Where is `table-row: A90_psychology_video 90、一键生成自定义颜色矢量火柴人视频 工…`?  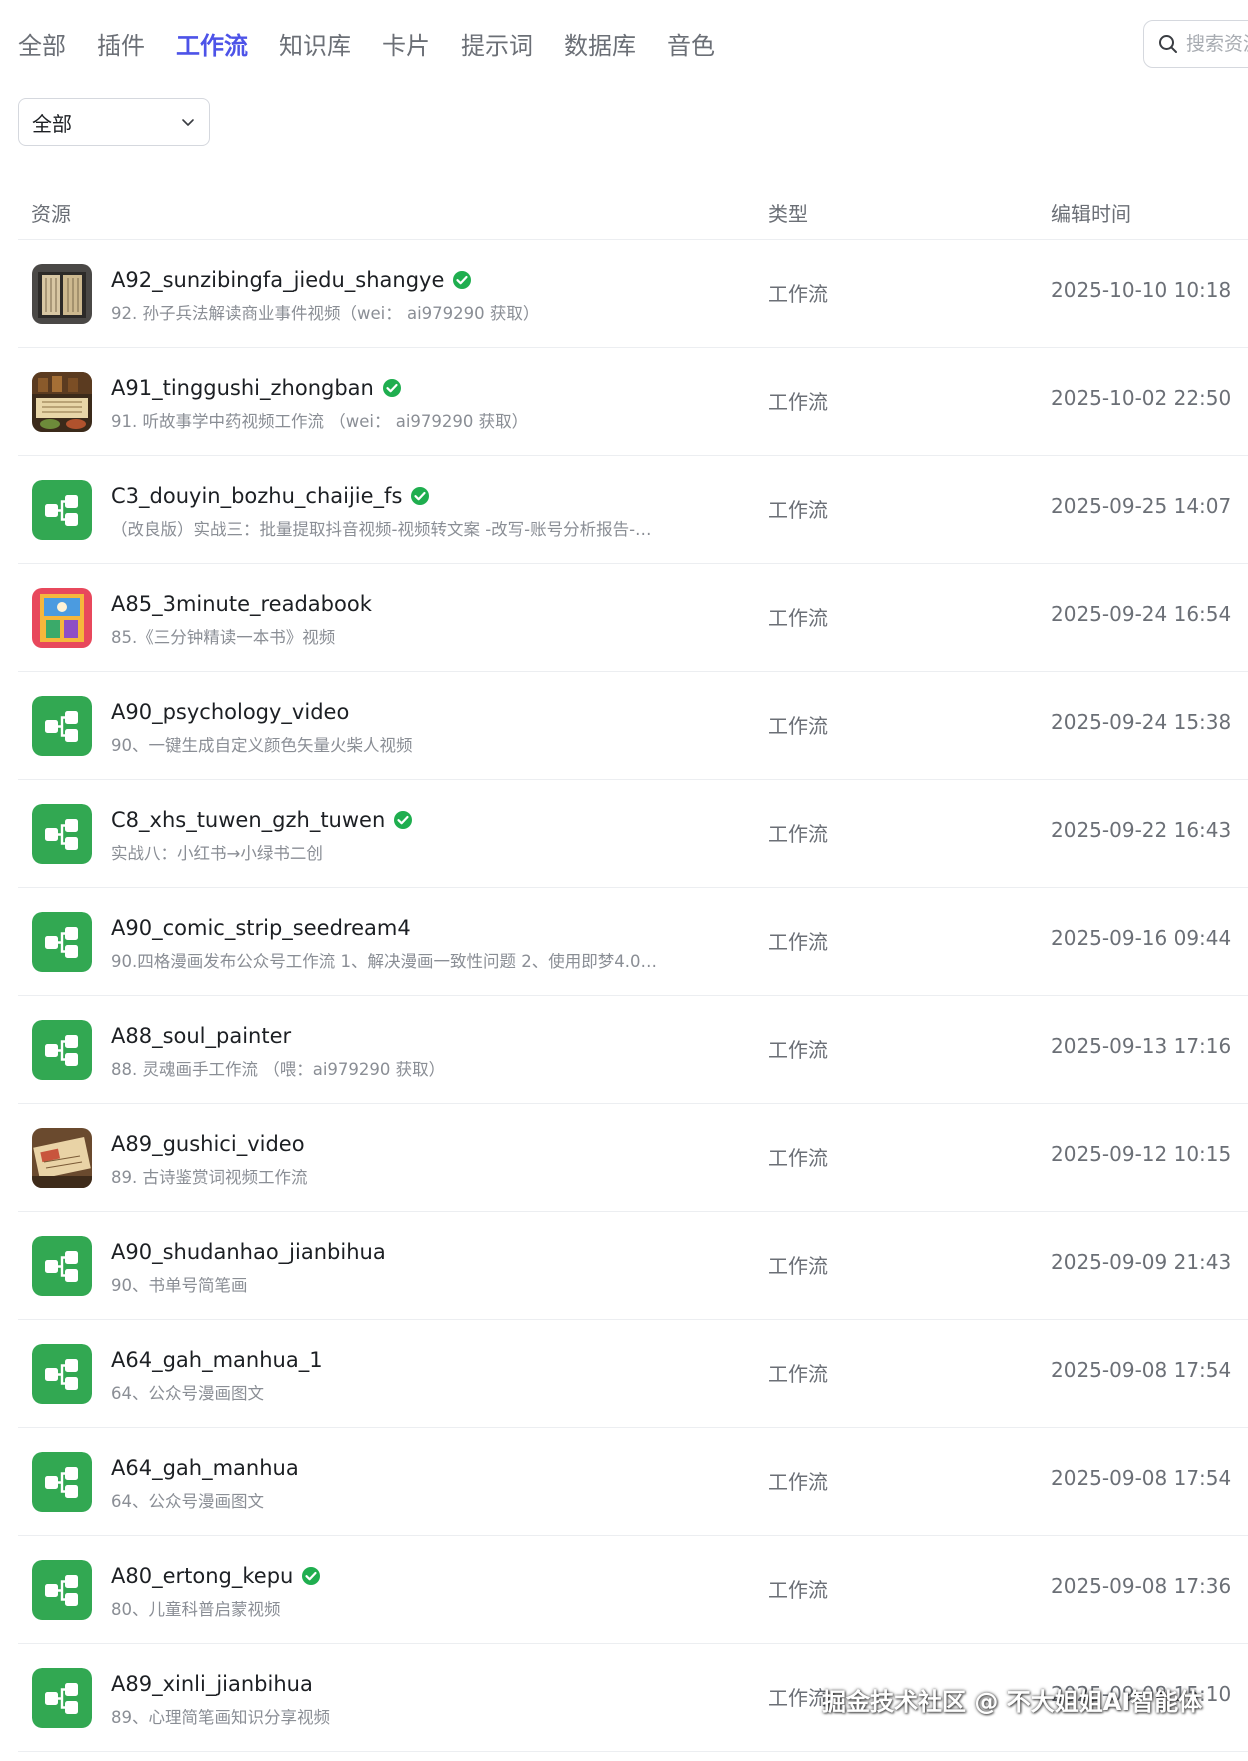 table-row: A90_psychology_video 90、一键生成自定义颜色矢量火柴人视频 工… is located at coordinates (633, 726).